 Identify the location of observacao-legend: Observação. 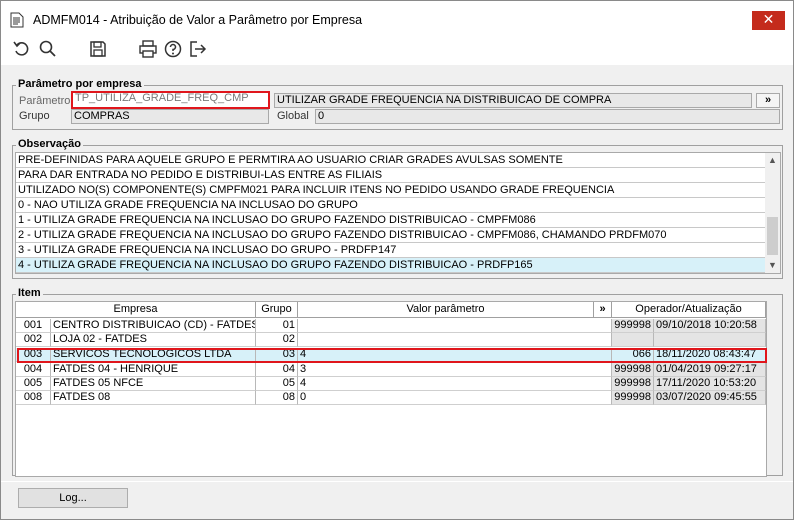
(49, 144).